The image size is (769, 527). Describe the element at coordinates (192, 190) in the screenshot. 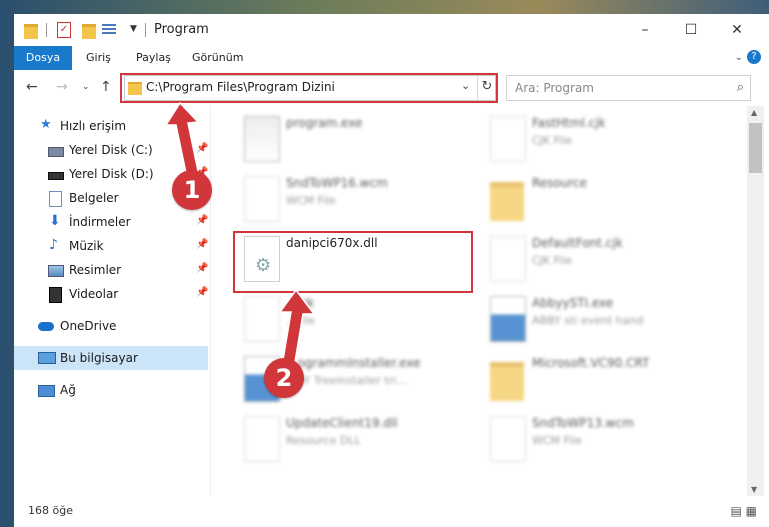

I see `step-badge-1: 1` at that location.